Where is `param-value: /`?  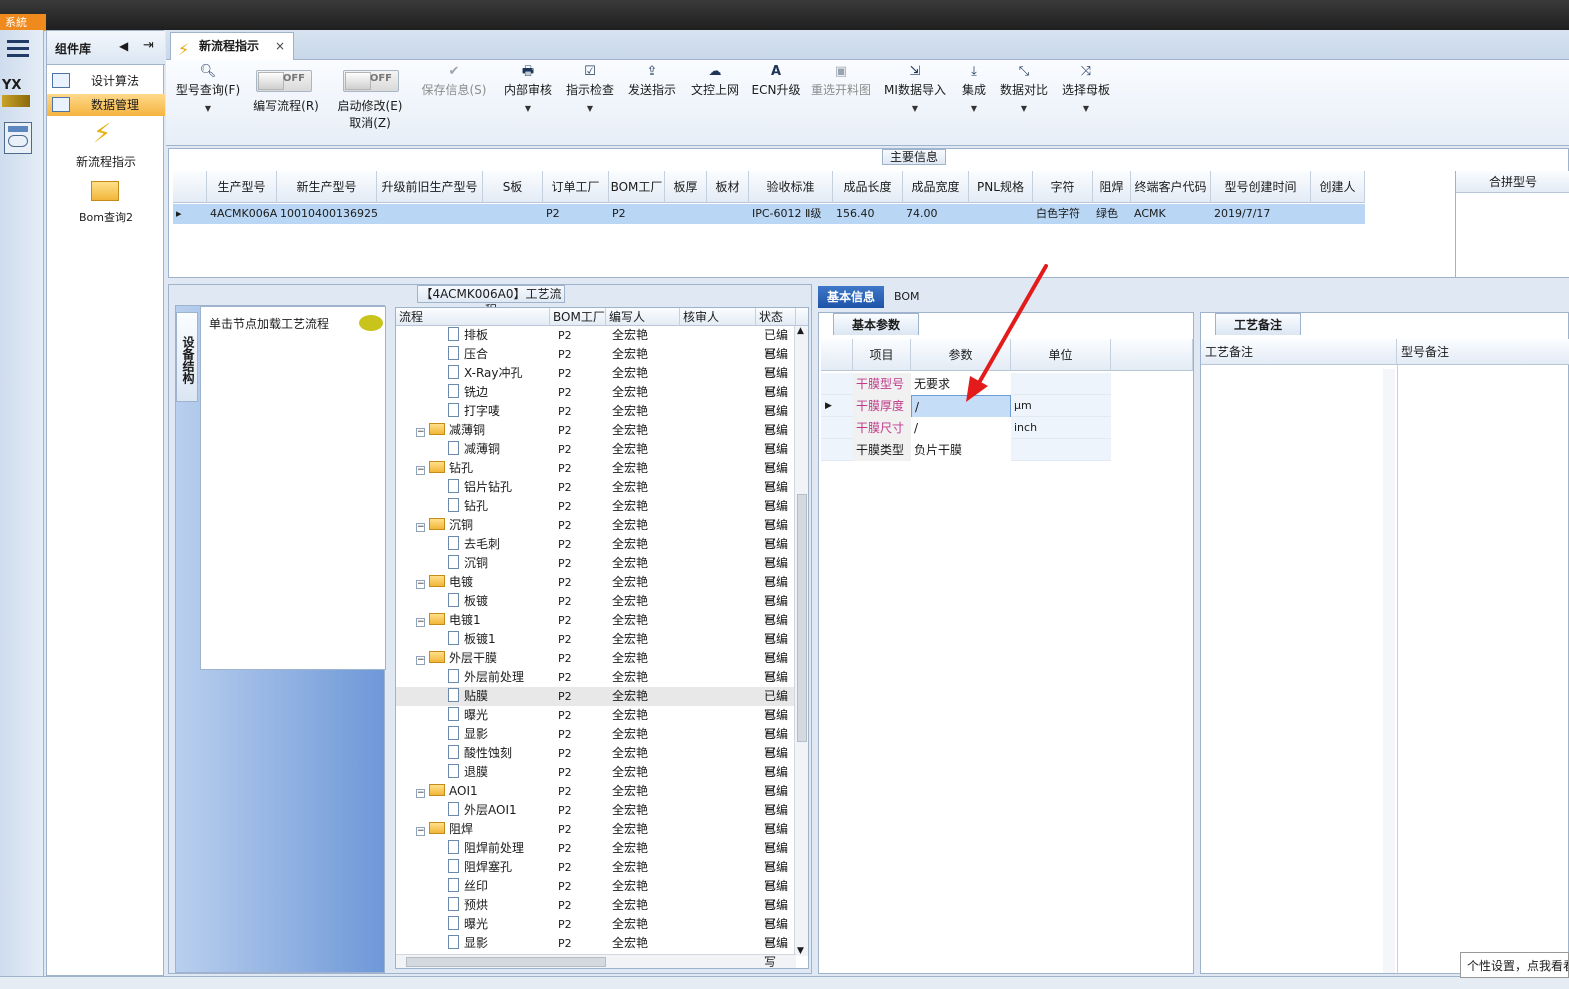 param-value: / is located at coordinates (961, 428).